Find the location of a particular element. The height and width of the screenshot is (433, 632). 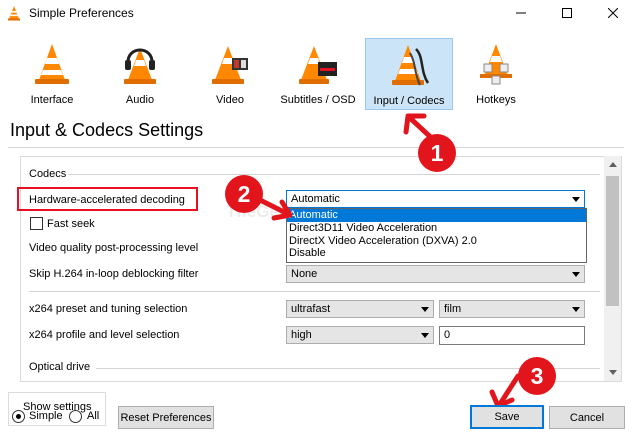

title-bar: Simple Preferences is located at coordinates (316, 13).